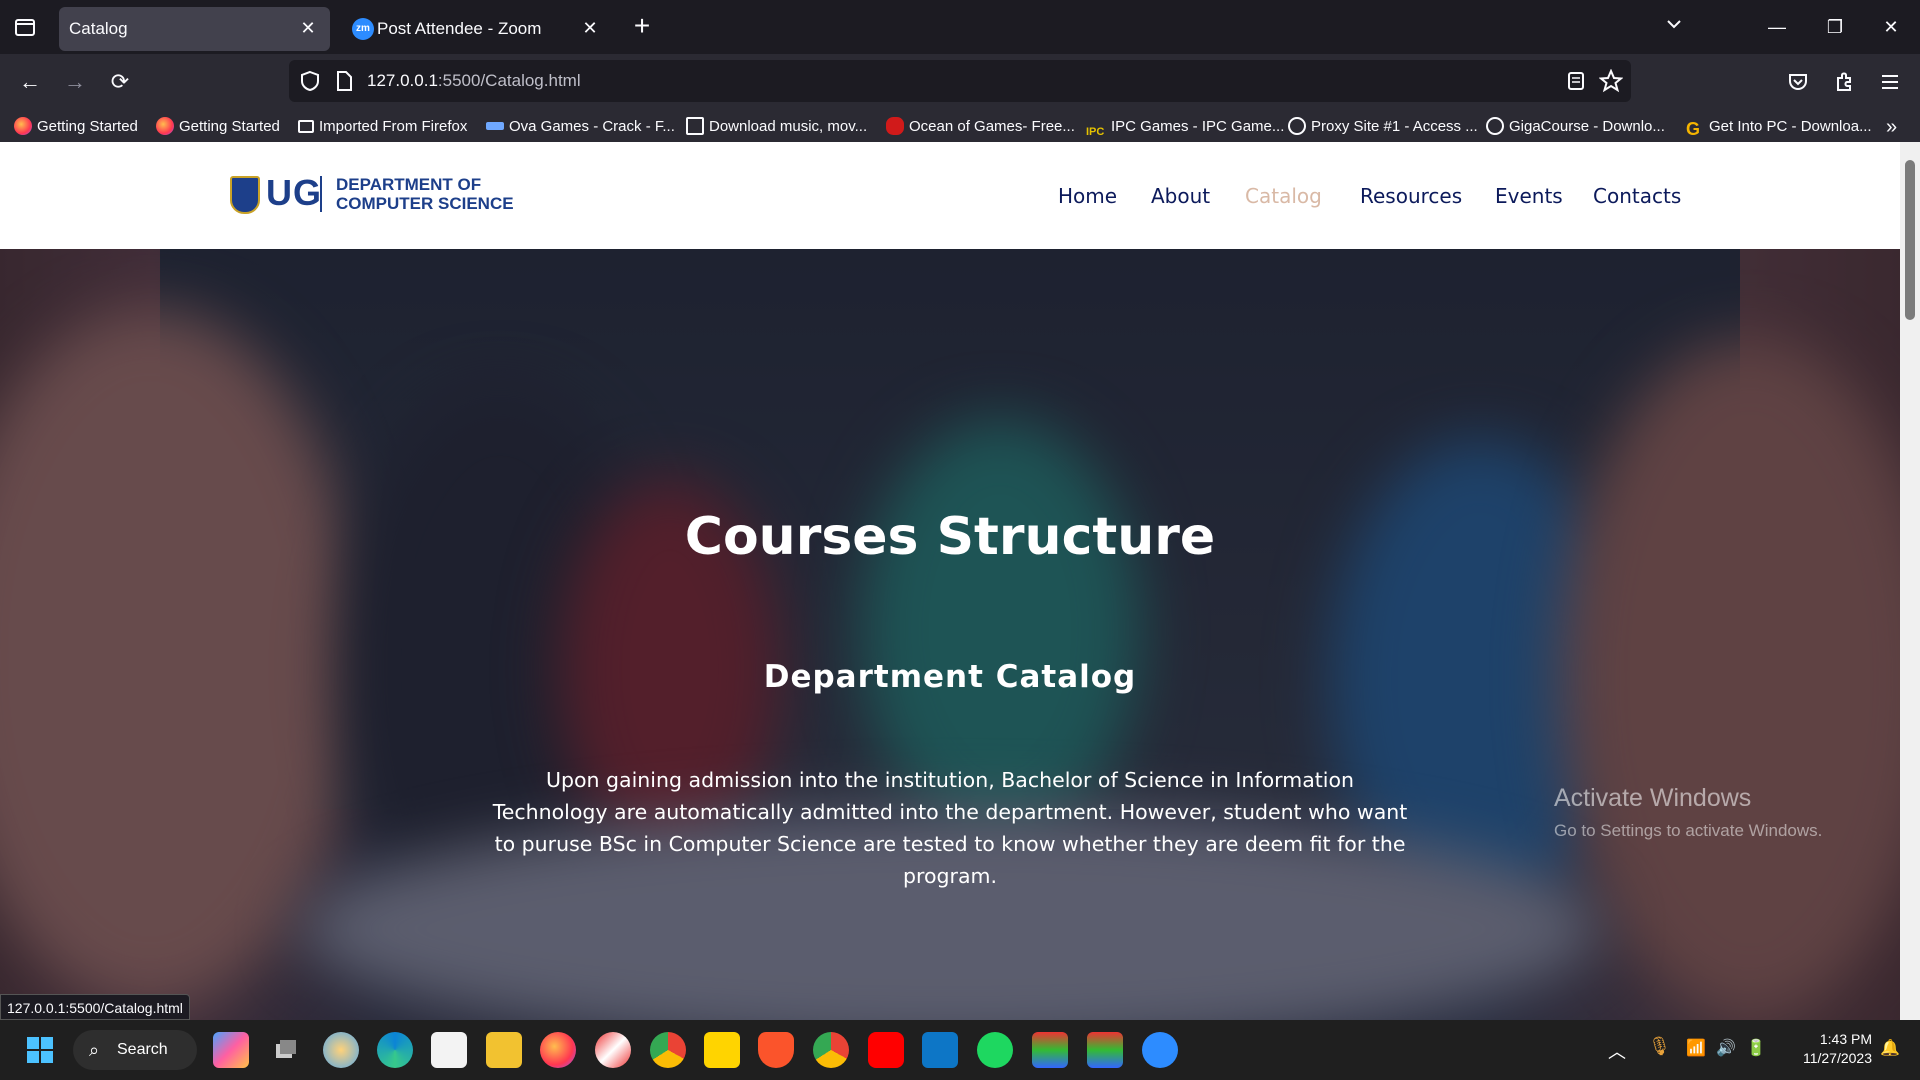 This screenshot has height=1080, width=1920. I want to click on start-button, so click(40, 1050).